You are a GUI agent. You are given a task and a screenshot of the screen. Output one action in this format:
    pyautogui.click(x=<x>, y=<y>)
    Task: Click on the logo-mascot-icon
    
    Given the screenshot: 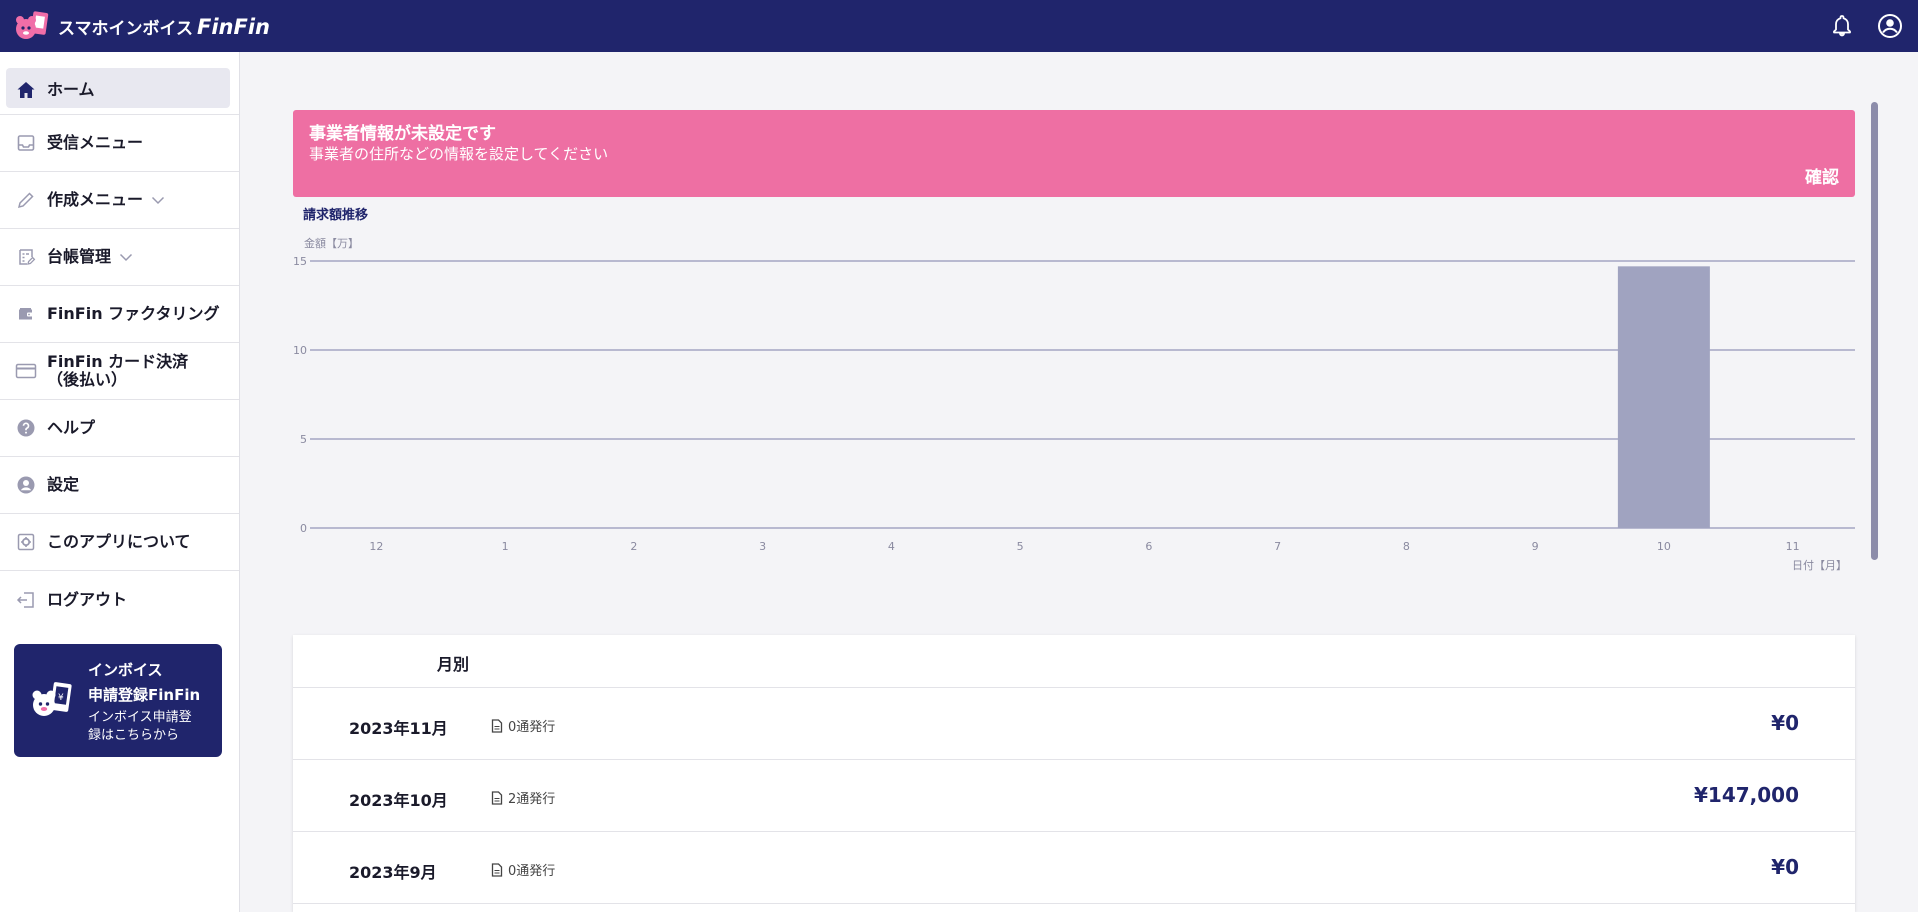 What is the action you would take?
    pyautogui.click(x=34, y=26)
    